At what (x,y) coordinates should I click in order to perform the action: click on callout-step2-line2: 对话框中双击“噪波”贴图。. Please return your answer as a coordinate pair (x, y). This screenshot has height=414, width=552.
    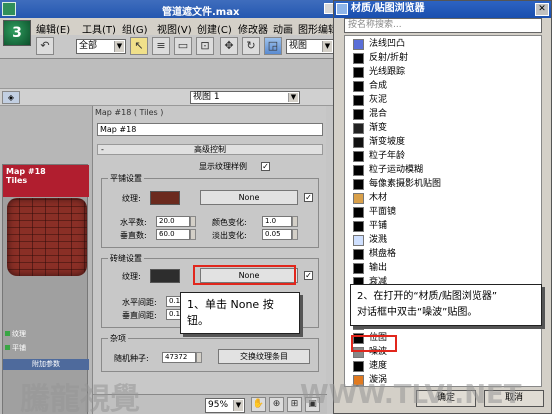
    Looking at the image, I should click on (417, 312).